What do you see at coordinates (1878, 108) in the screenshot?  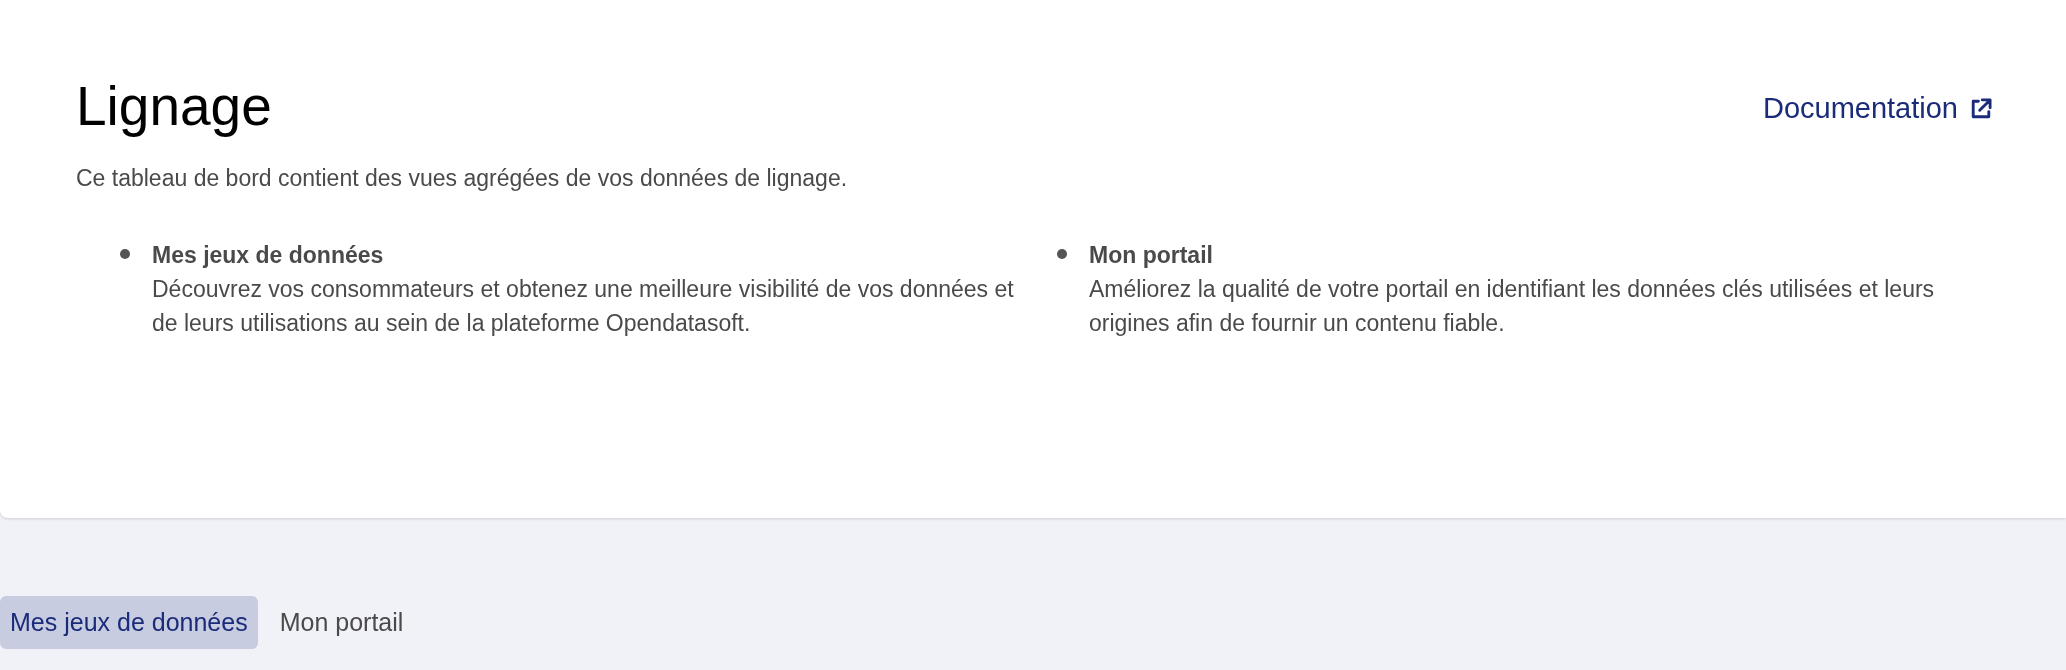 I see `documentation-link: Documentation` at bounding box center [1878, 108].